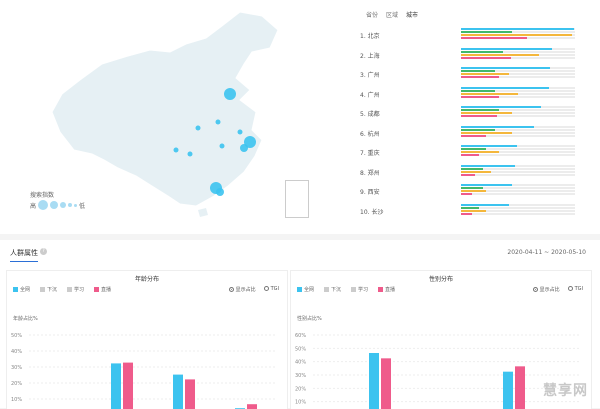 The height and width of the screenshot is (409, 600). What do you see at coordinates (412, 14) in the screenshot?
I see `tab-city: 城市` at bounding box center [412, 14].